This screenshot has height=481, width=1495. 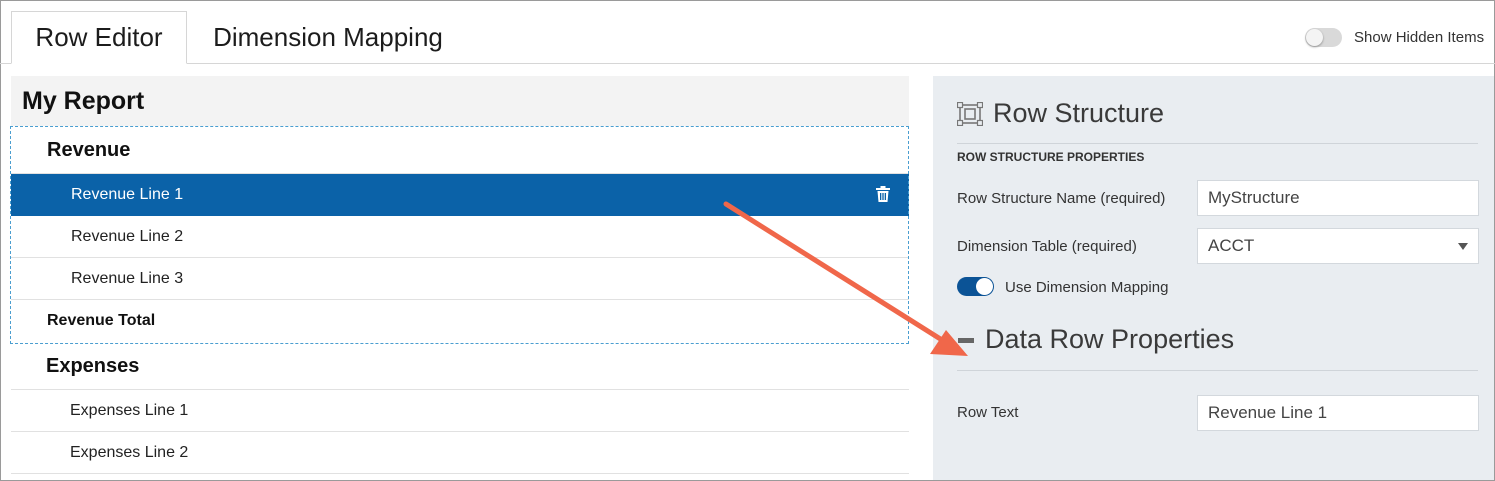 I want to click on row-structure-title: Row Structure, so click(x=1079, y=113).